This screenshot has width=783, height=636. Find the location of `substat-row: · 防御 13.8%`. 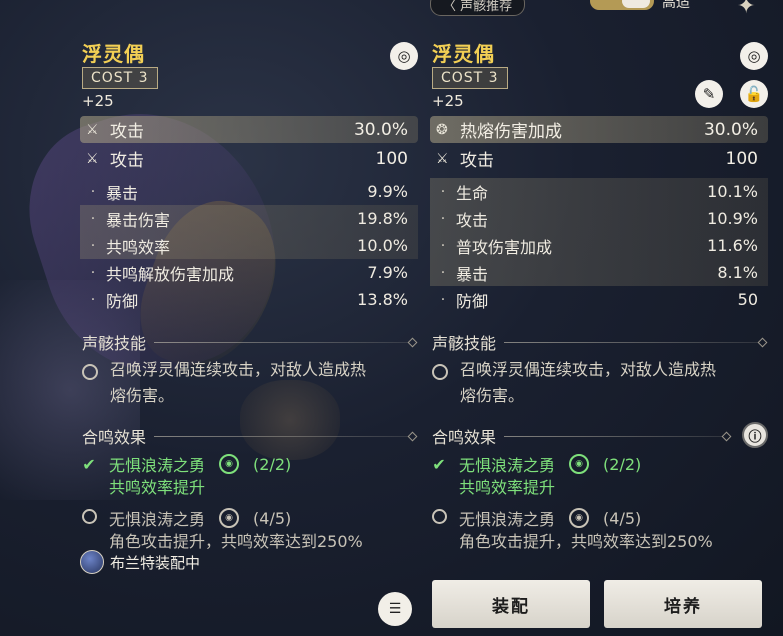

substat-row: · 防御 13.8% is located at coordinates (249, 300).